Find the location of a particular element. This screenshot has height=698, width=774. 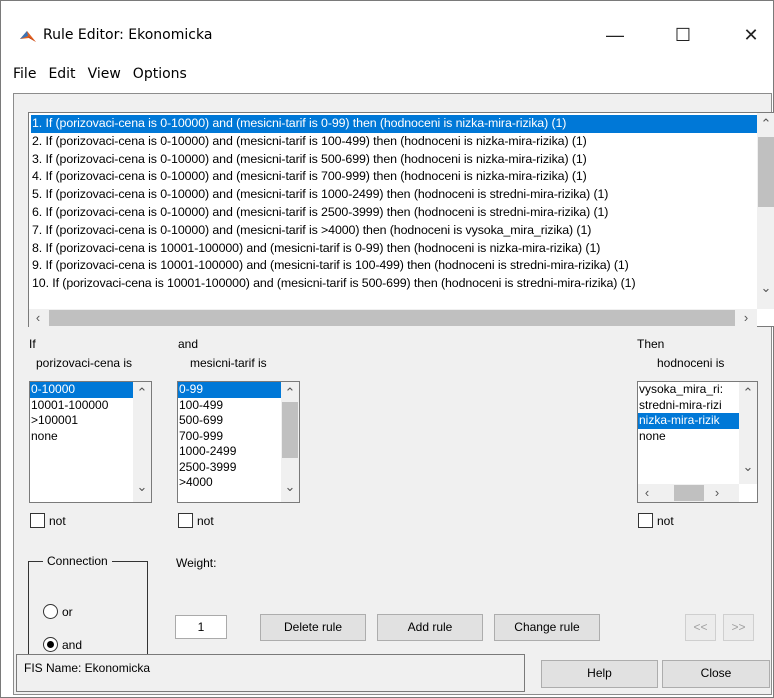

close-button: Close is located at coordinates (716, 674).